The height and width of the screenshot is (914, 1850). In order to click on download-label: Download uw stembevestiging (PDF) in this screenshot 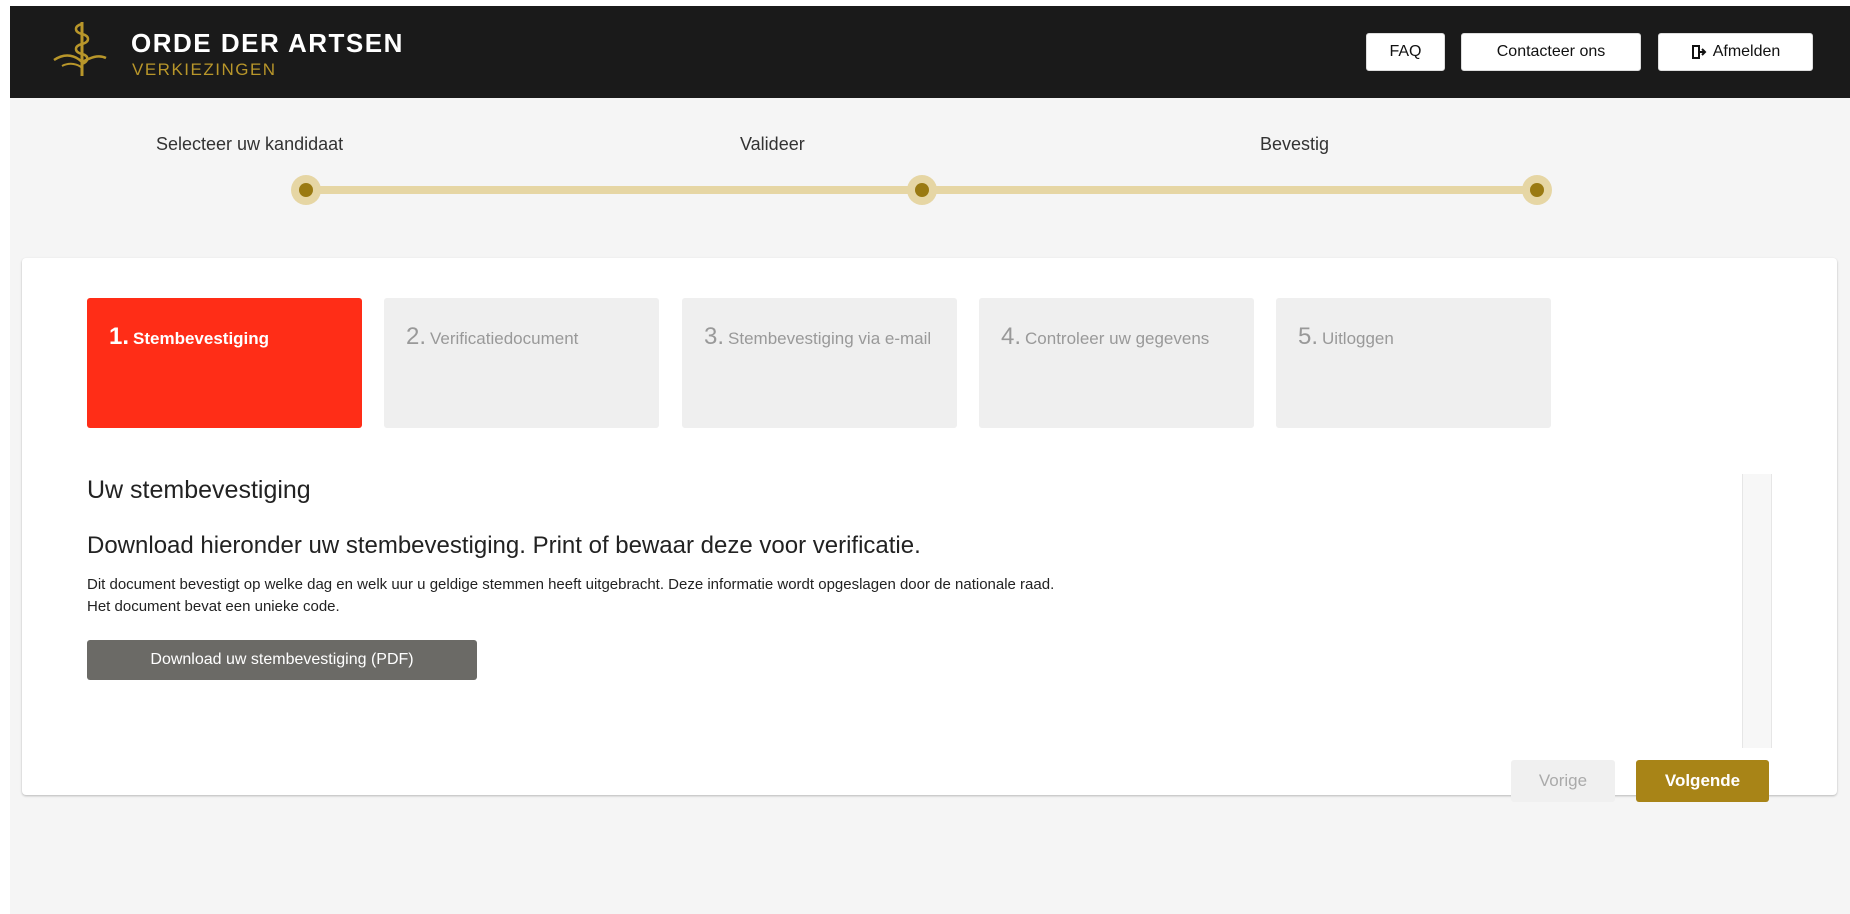, I will do `click(282, 659)`.